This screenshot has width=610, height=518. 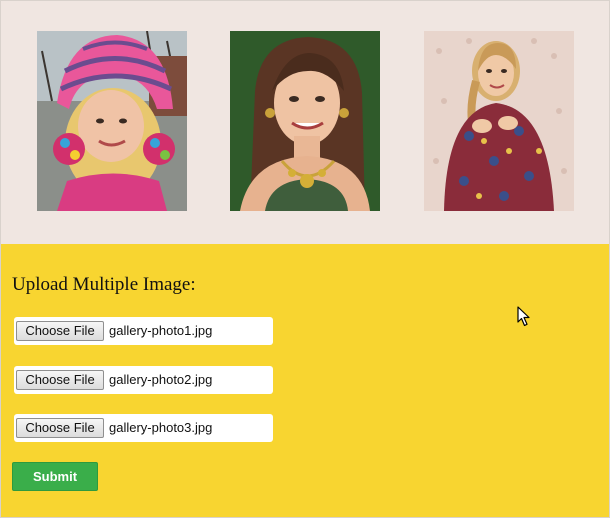 I want to click on upload-heading: Upload Multiple Image:, so click(x=104, y=284).